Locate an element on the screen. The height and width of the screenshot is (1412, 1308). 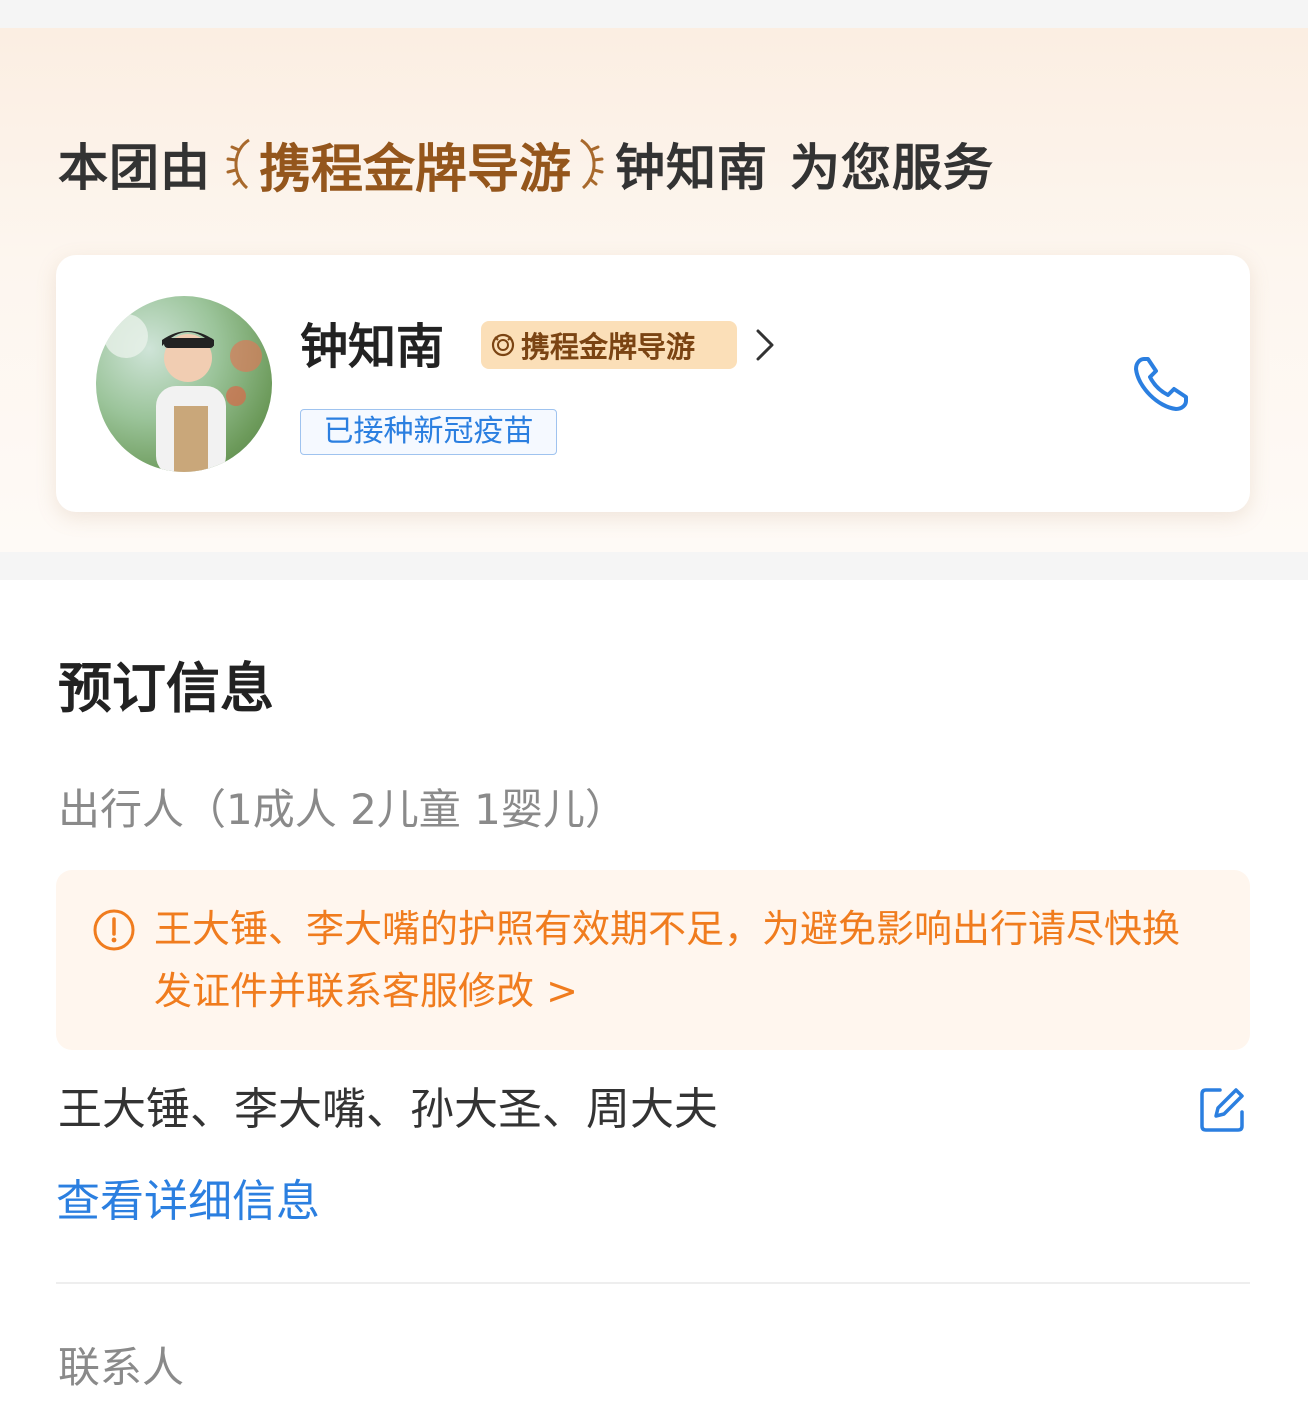
avatar-photo is located at coordinates (183, 393).